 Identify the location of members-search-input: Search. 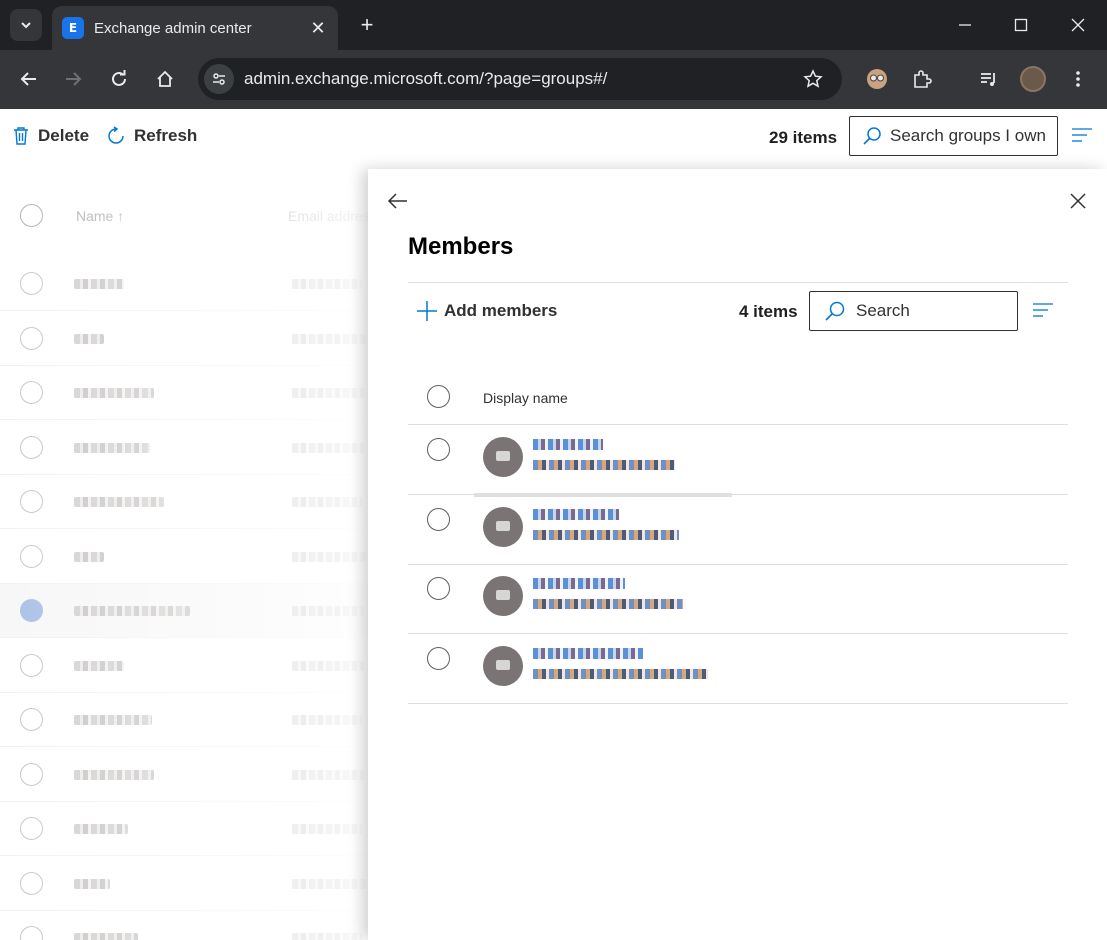
(913, 311).